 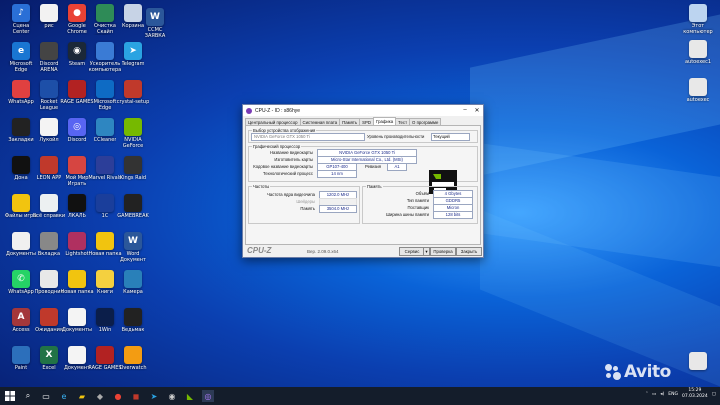 What do you see at coordinates (465, 110) in the screenshot?
I see `minimize-icon: –` at bounding box center [465, 110].